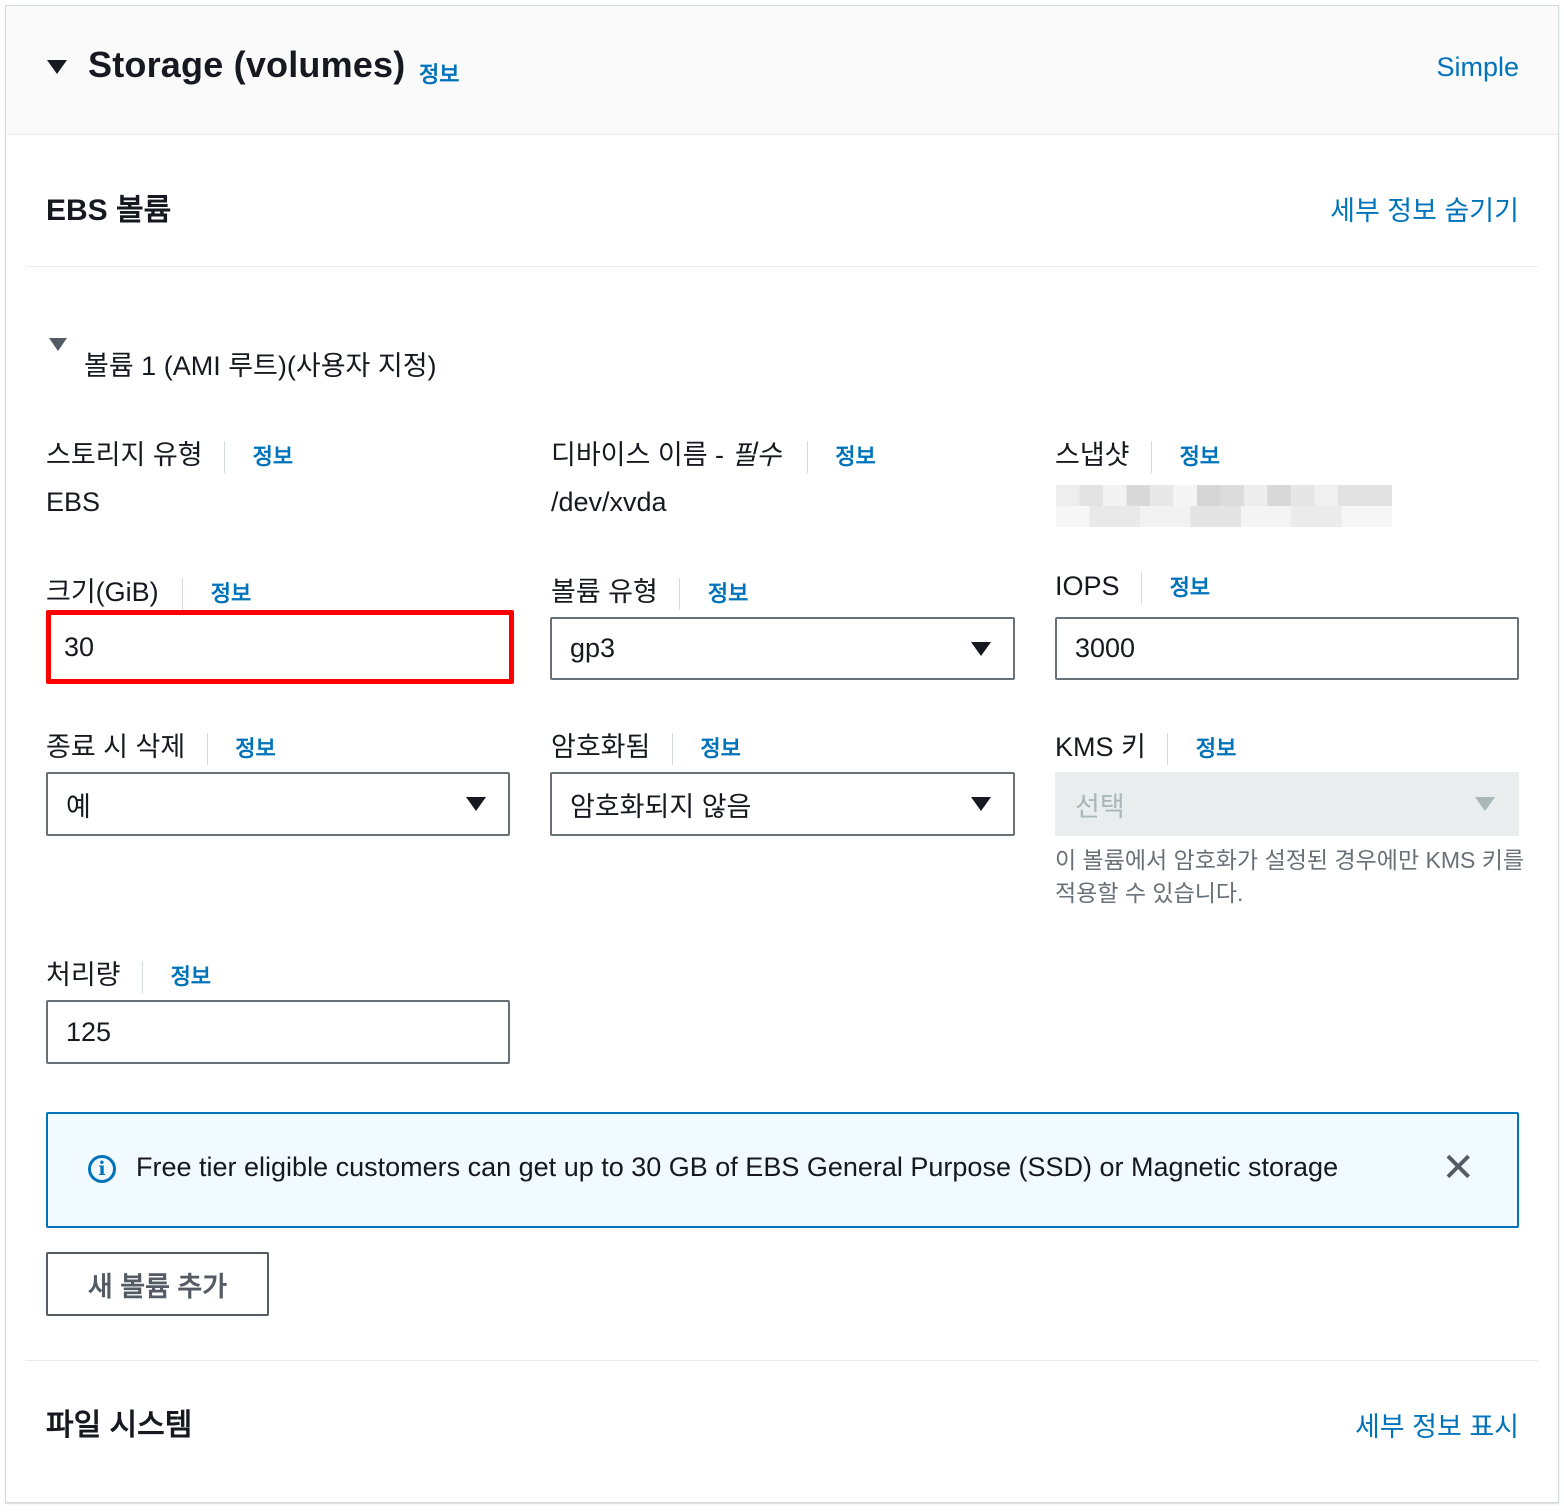 This screenshot has height=1512, width=1564. Describe the element at coordinates (782, 648) in the screenshot. I see `volume-type-select: gp3` at that location.